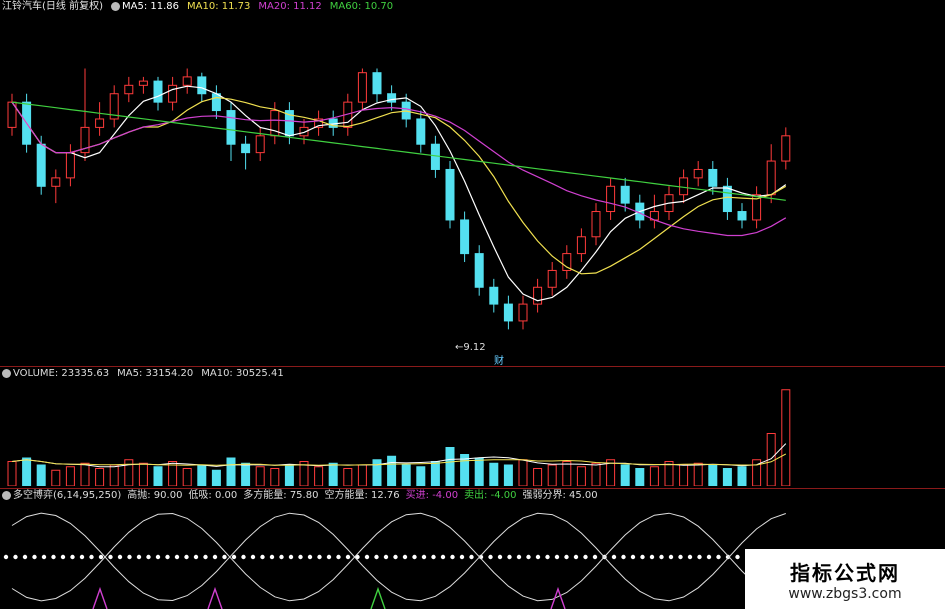  I want to click on stock-title: 江铃汽车(日线 前复权), so click(52, 6).